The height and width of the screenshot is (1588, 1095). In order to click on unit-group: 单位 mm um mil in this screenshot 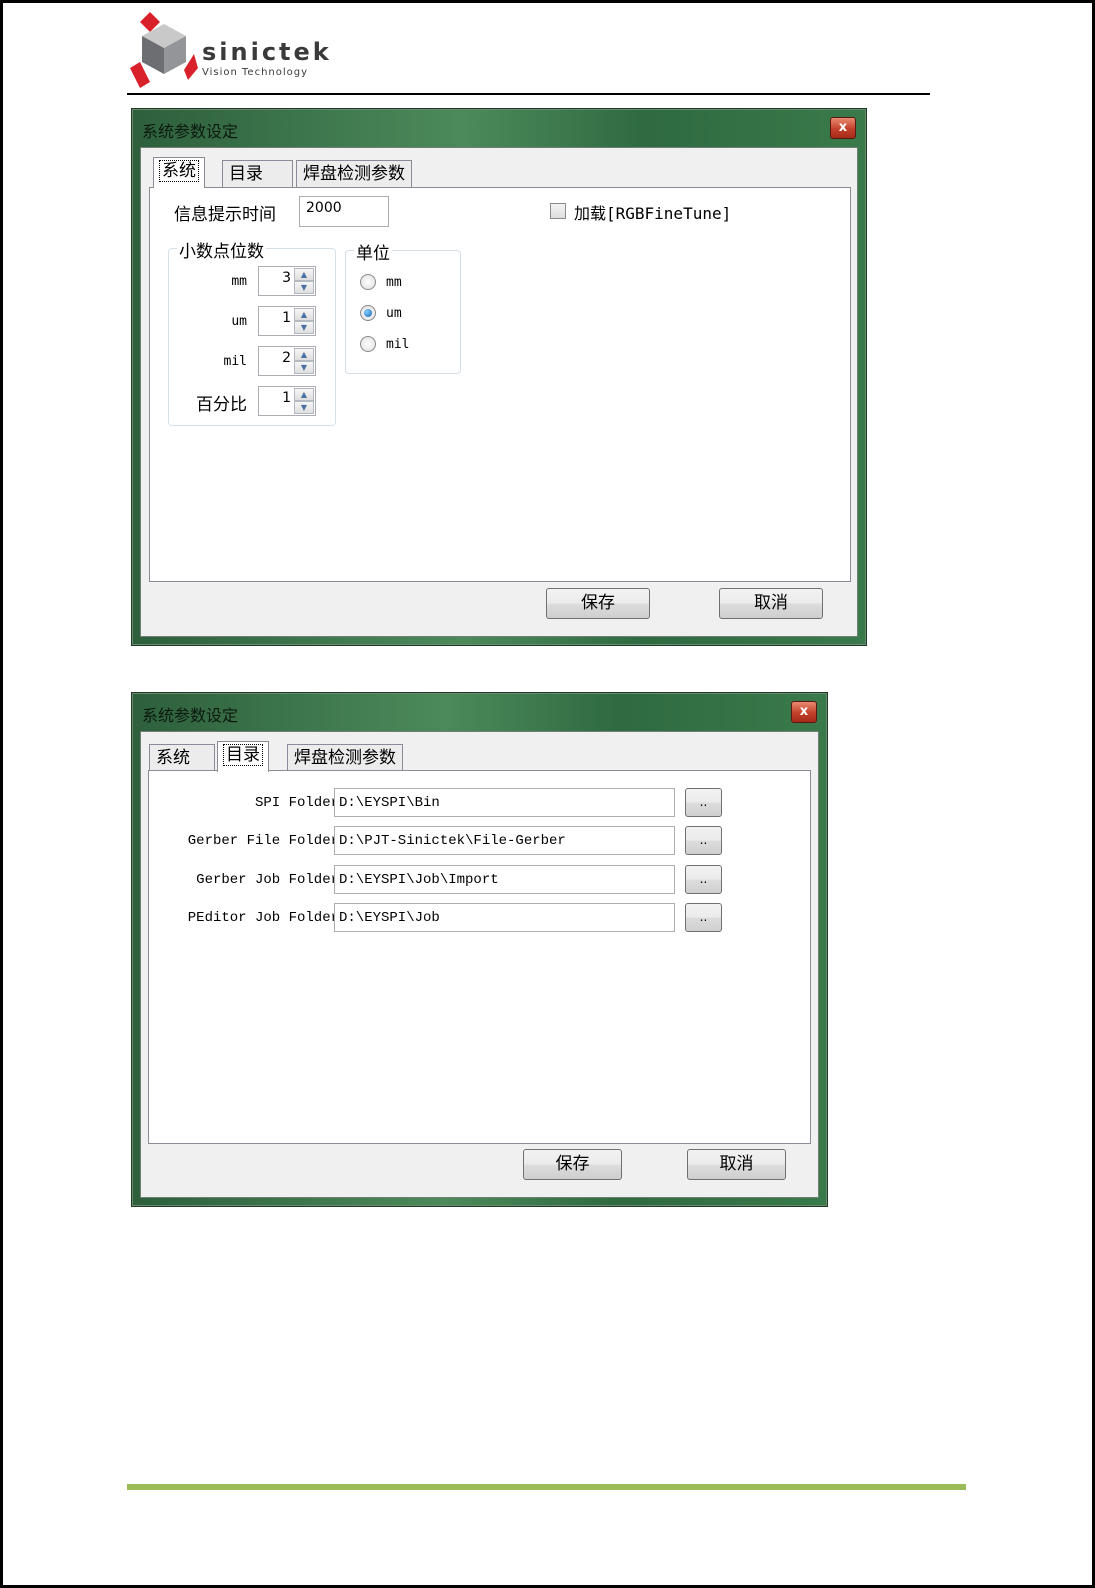, I will do `click(403, 306)`.